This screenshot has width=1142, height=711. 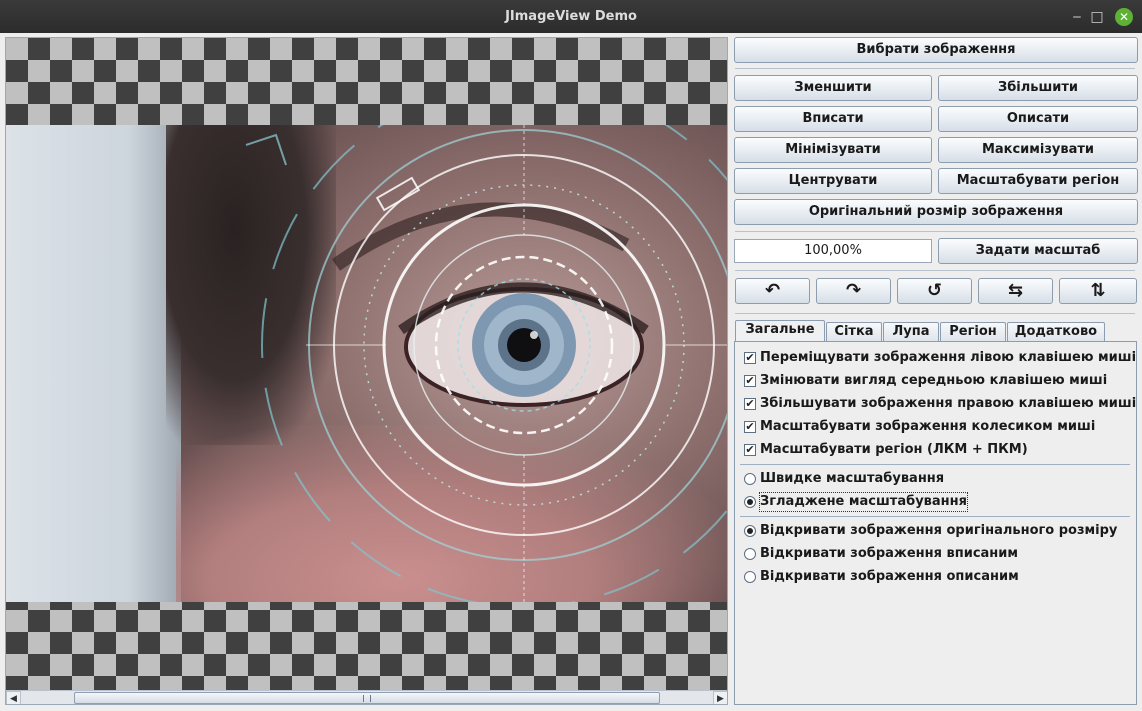 I want to click on maximize-zoom-button: Максимізувати, so click(x=1038, y=150).